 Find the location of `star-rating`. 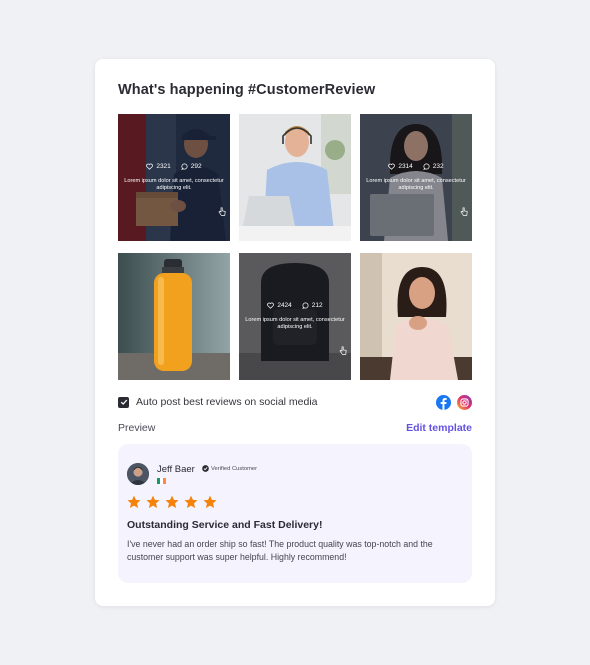

star-rating is located at coordinates (172, 502).